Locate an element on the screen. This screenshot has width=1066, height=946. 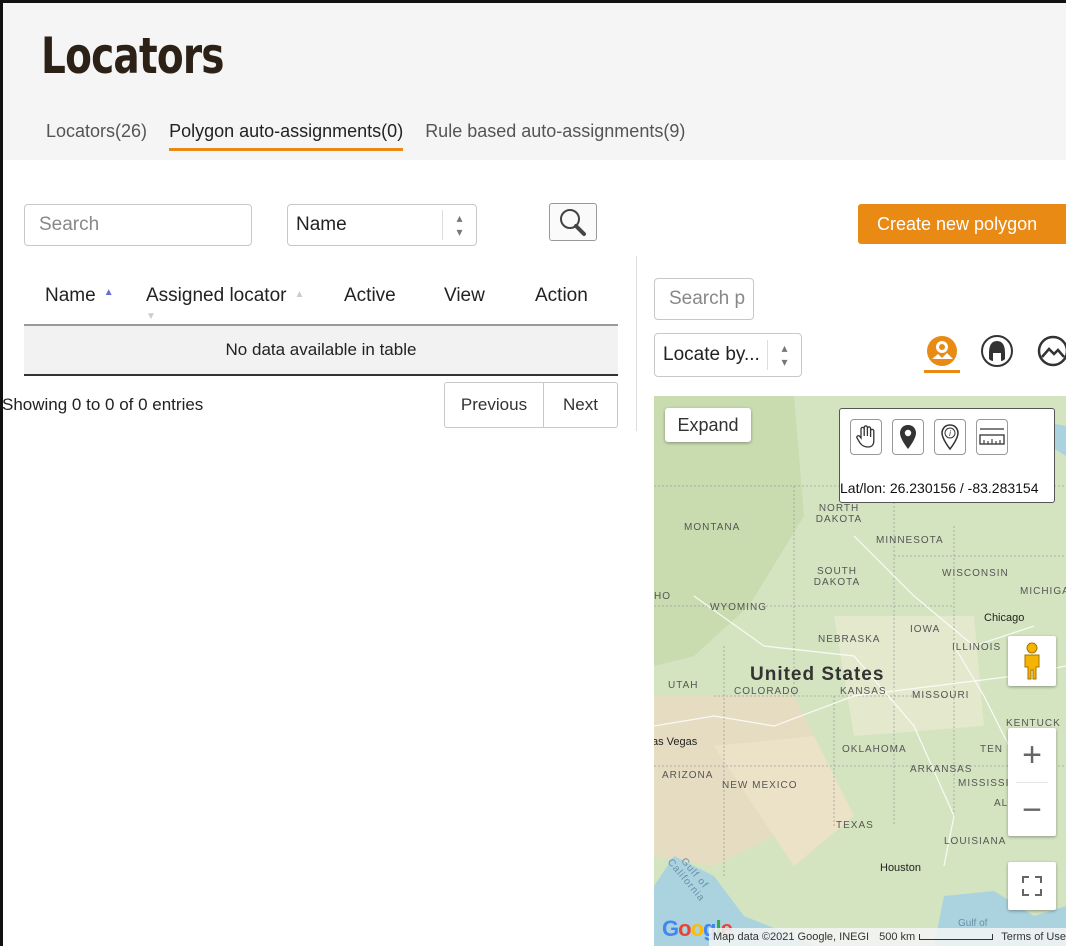
create-polygon-button: Create new polygon is located at coordinates (962, 224).